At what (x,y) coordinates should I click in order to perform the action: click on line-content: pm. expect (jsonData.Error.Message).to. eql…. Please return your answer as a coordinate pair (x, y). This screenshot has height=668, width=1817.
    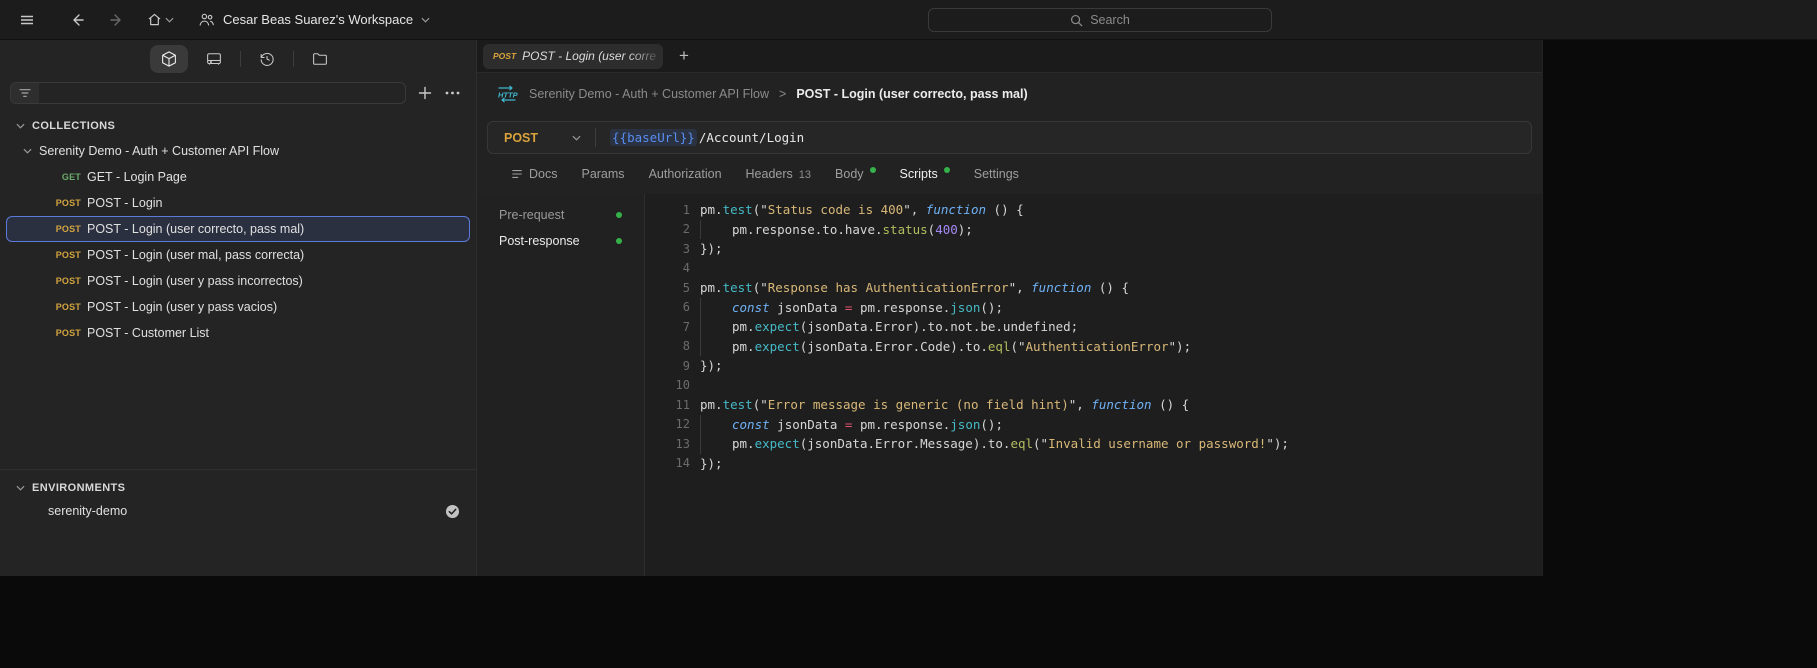
    Looking at the image, I should click on (994, 444).